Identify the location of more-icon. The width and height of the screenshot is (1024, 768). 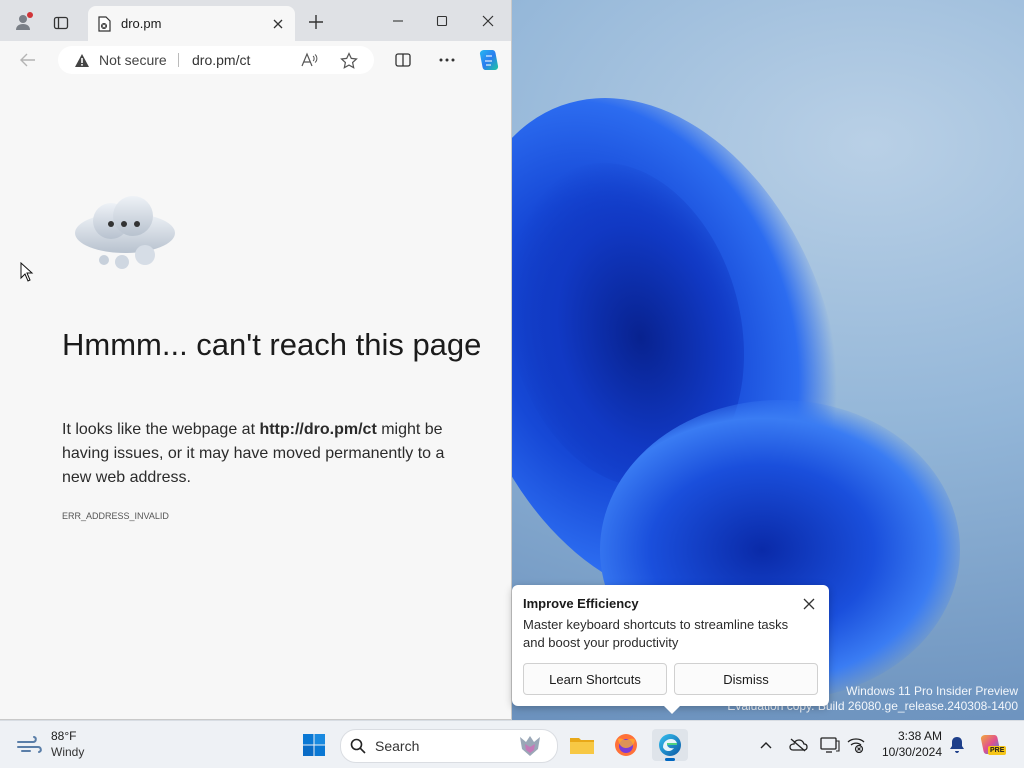
(447, 60).